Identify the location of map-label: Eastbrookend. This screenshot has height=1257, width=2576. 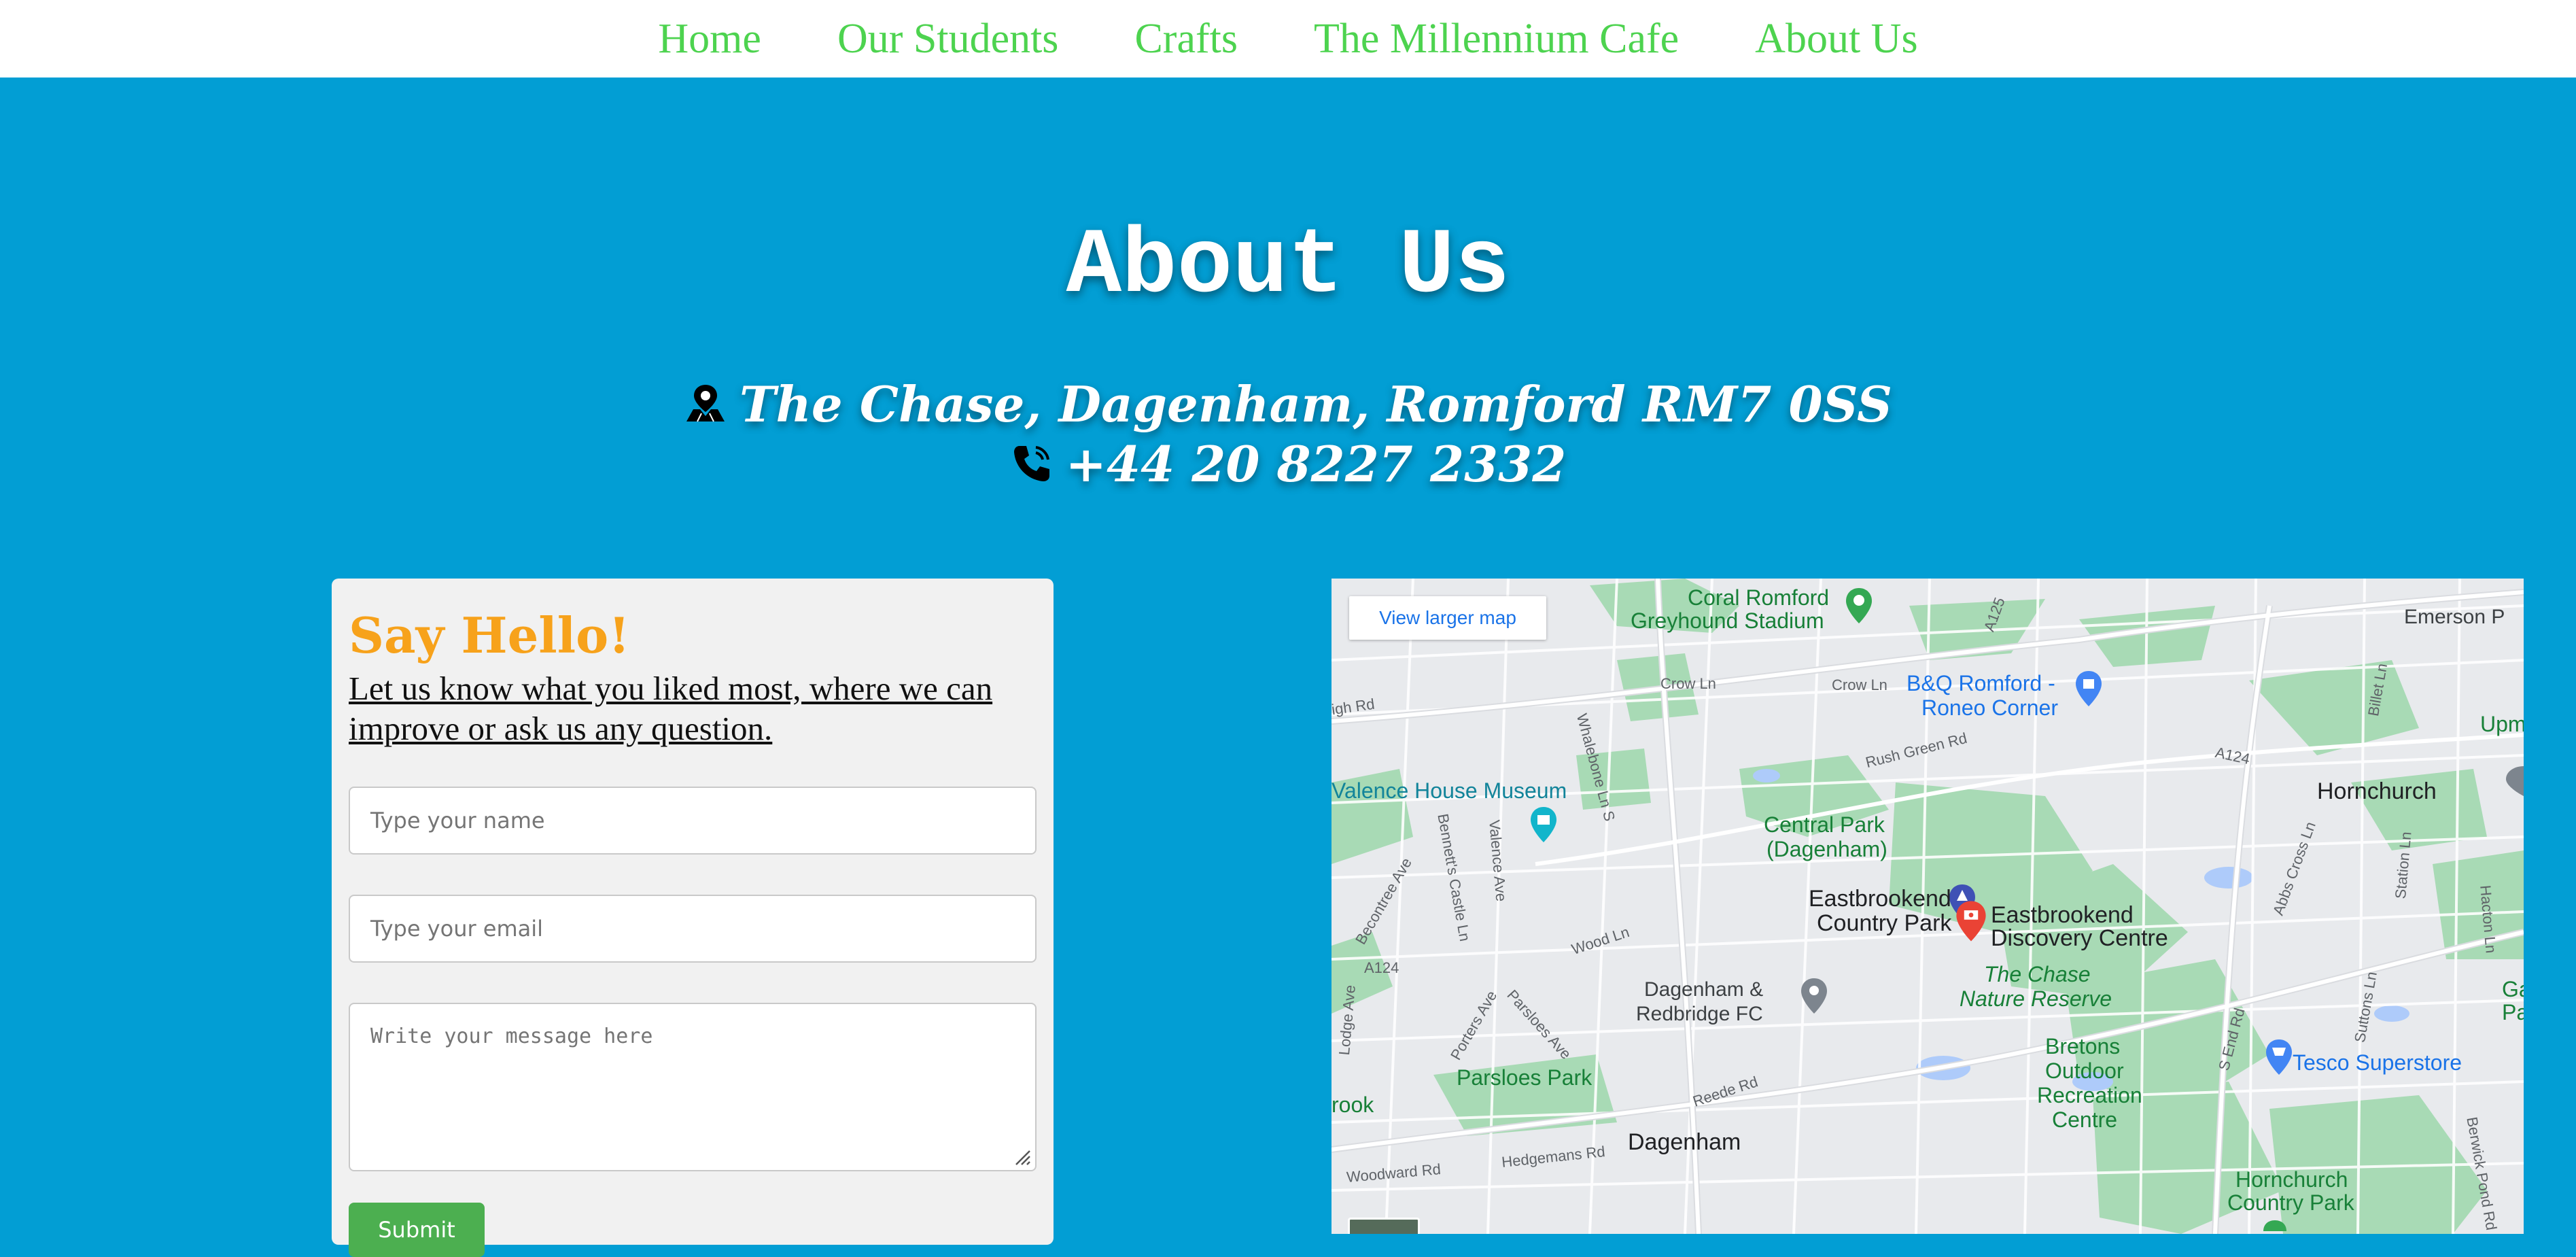
(1880, 899).